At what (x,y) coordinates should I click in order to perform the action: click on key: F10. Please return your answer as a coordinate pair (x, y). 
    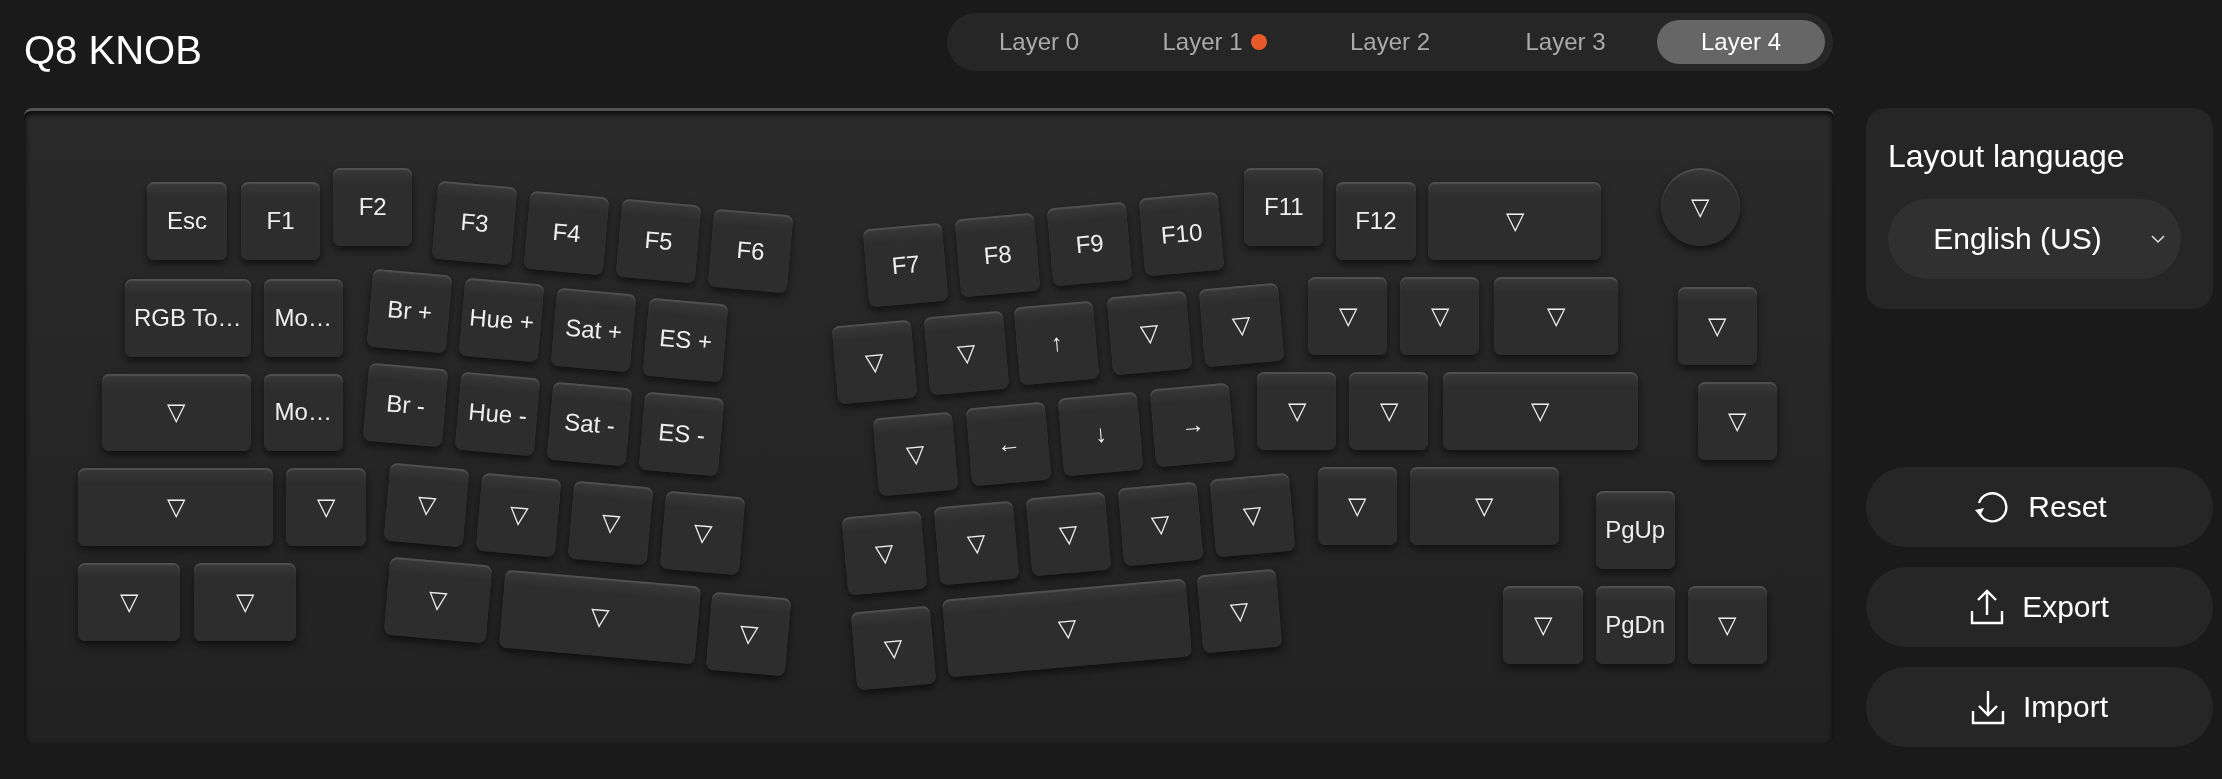
    Looking at the image, I should click on (1181, 234).